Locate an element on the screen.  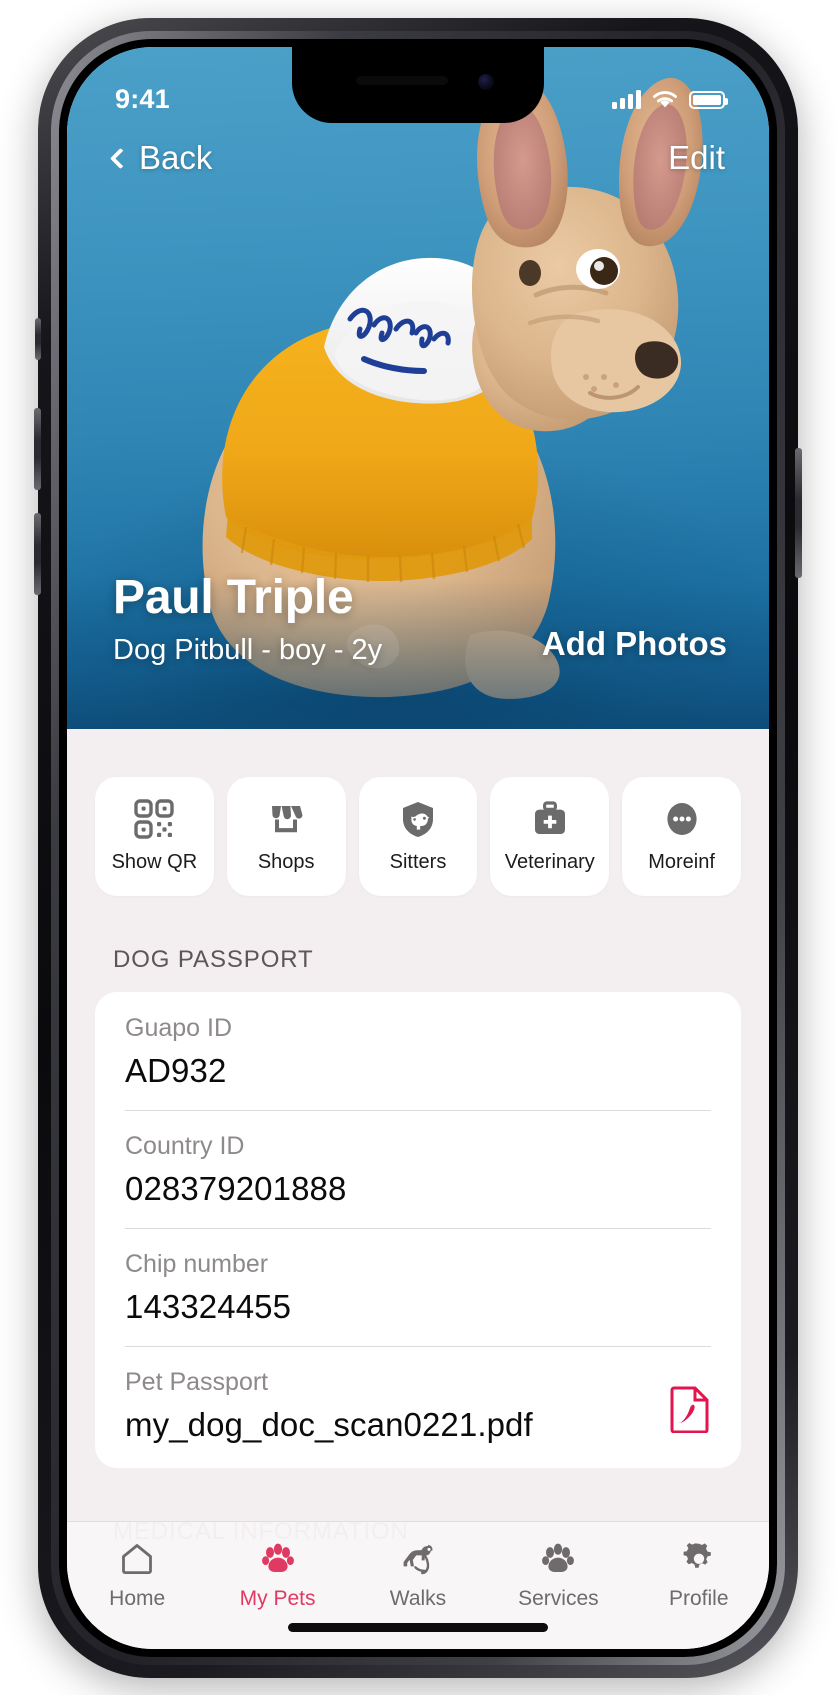
earpiece-speaker is located at coordinates (402, 80).